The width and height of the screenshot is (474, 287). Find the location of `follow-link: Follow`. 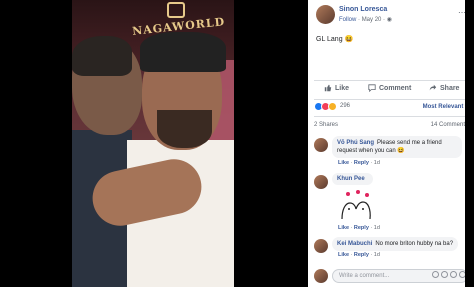

follow-link: Follow is located at coordinates (347, 20).